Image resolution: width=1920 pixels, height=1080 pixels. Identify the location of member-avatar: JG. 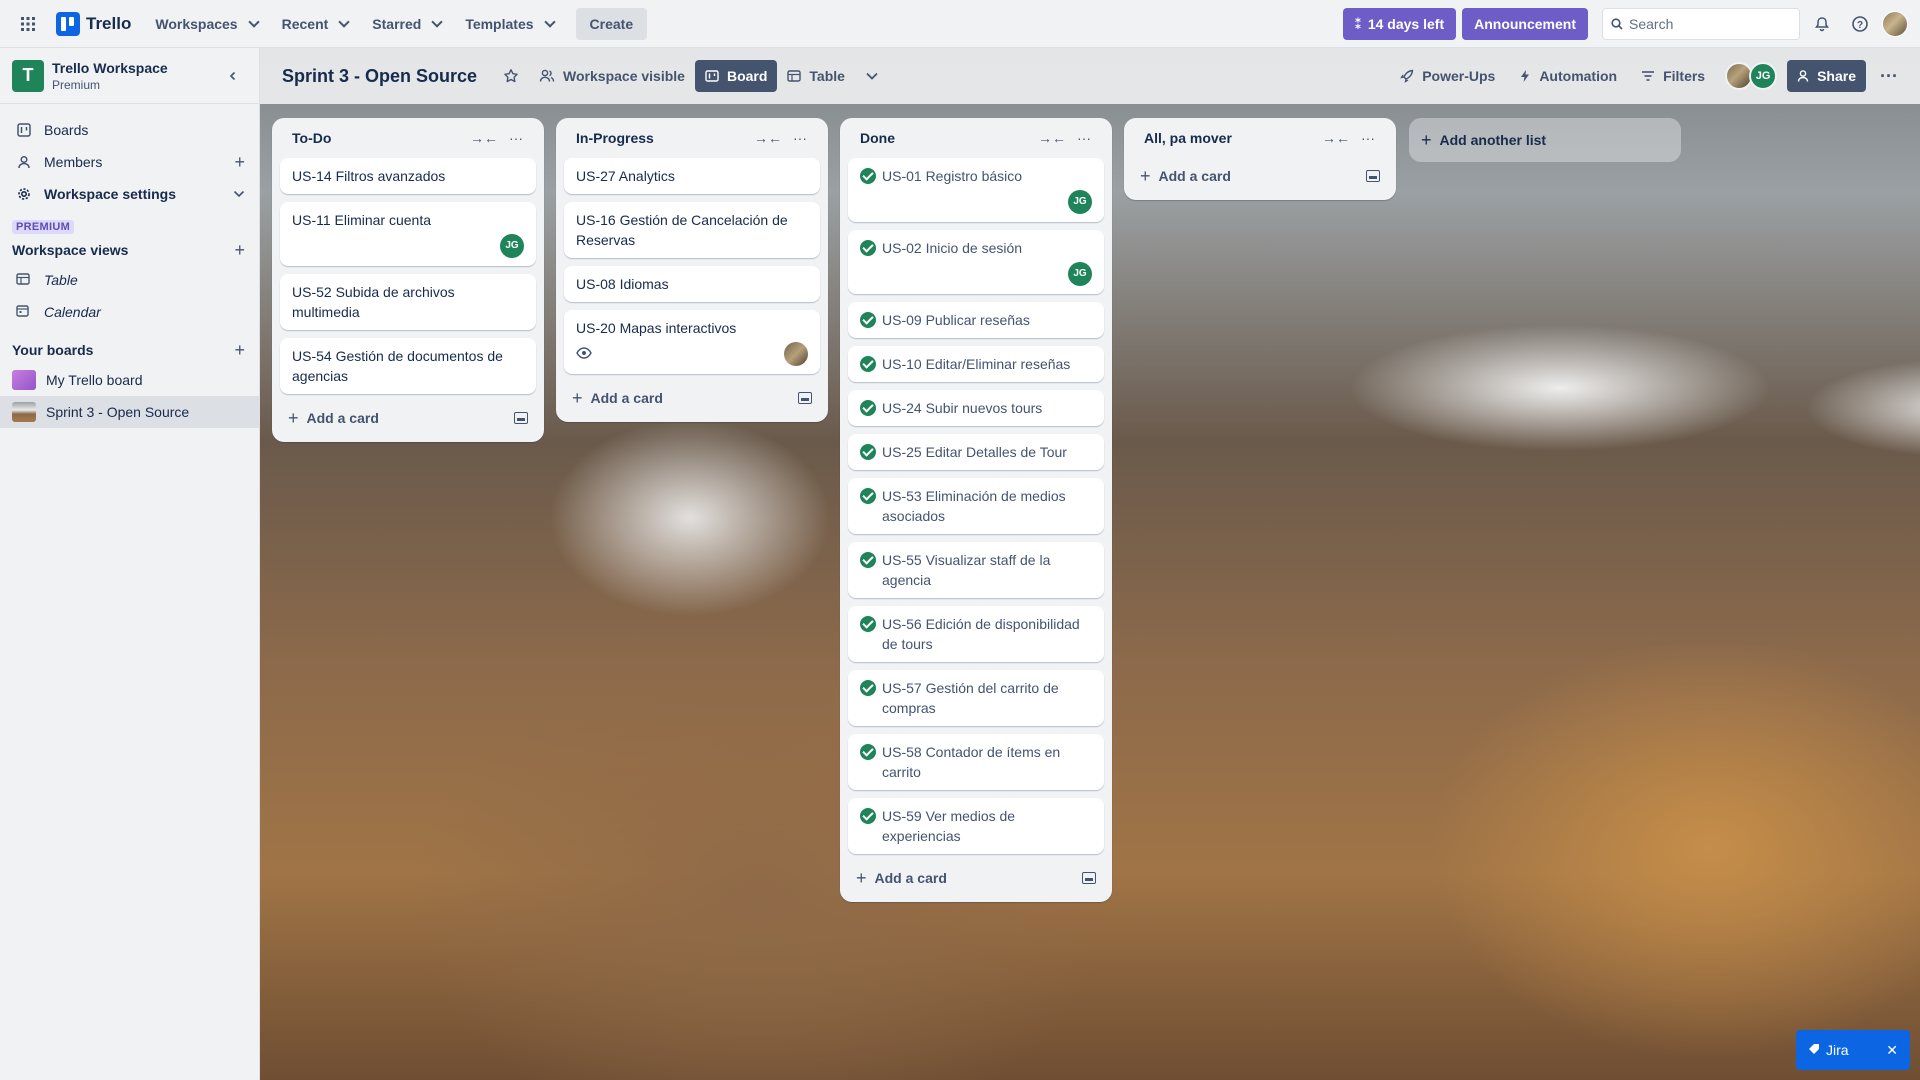
(1763, 76).